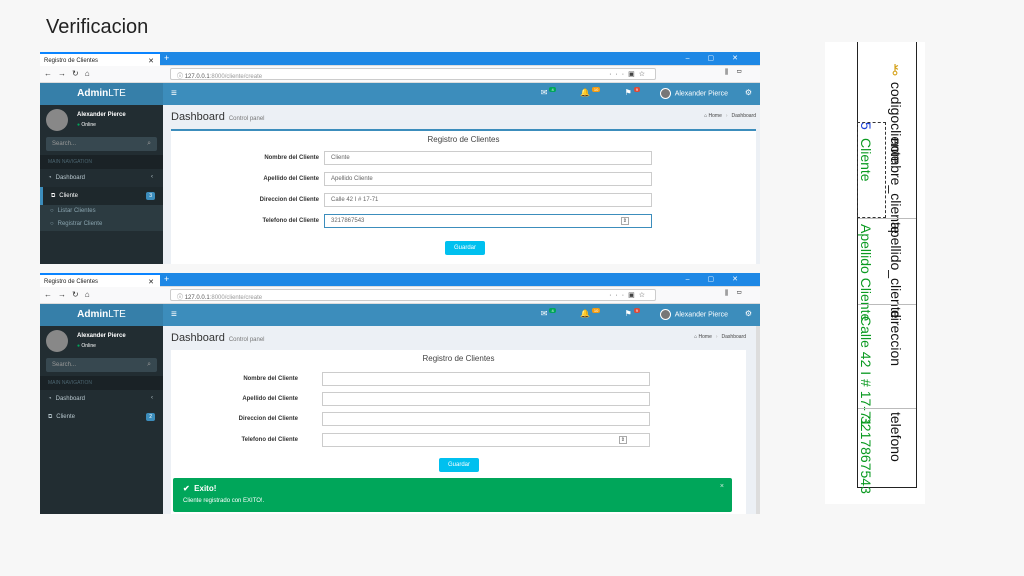 The height and width of the screenshot is (576, 1024). I want to click on row-telefono: Telefono del Cliente ⇕, so click(458, 441).